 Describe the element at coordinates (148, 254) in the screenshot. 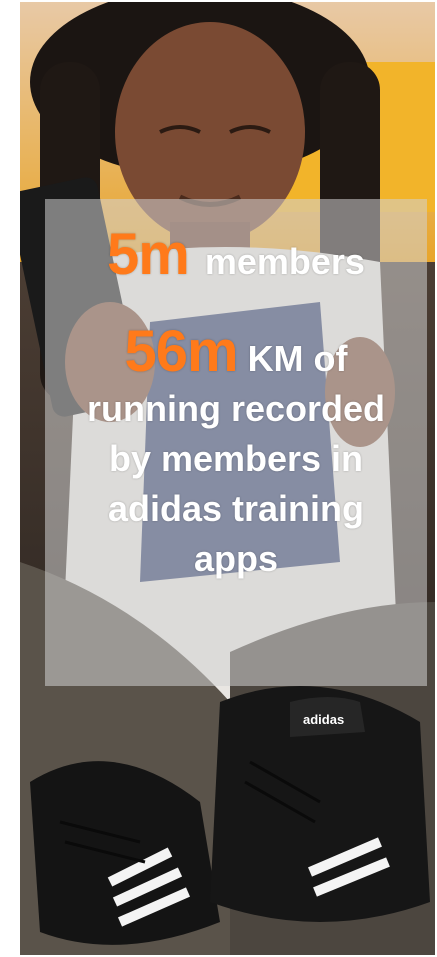

I see `stat-members-number: 5m` at that location.